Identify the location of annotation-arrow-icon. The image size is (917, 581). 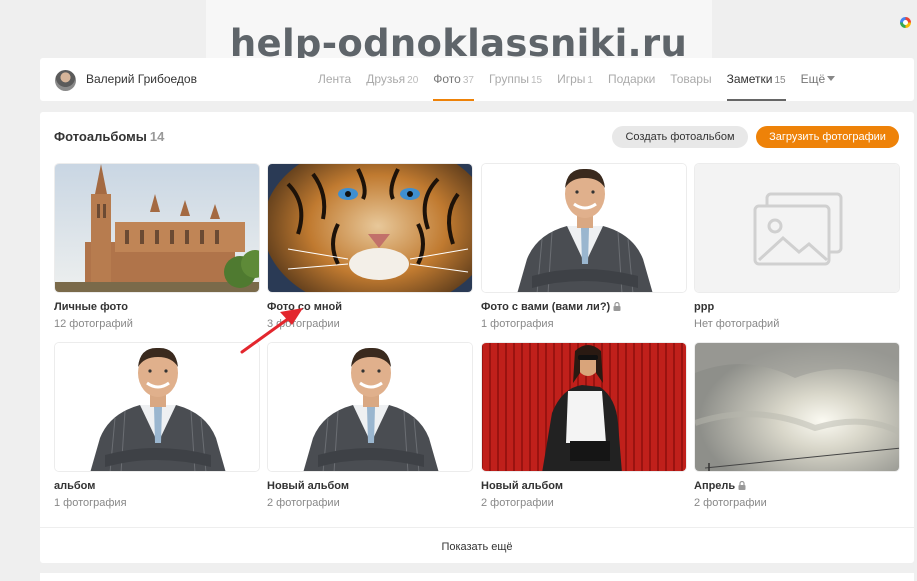
(271, 331).